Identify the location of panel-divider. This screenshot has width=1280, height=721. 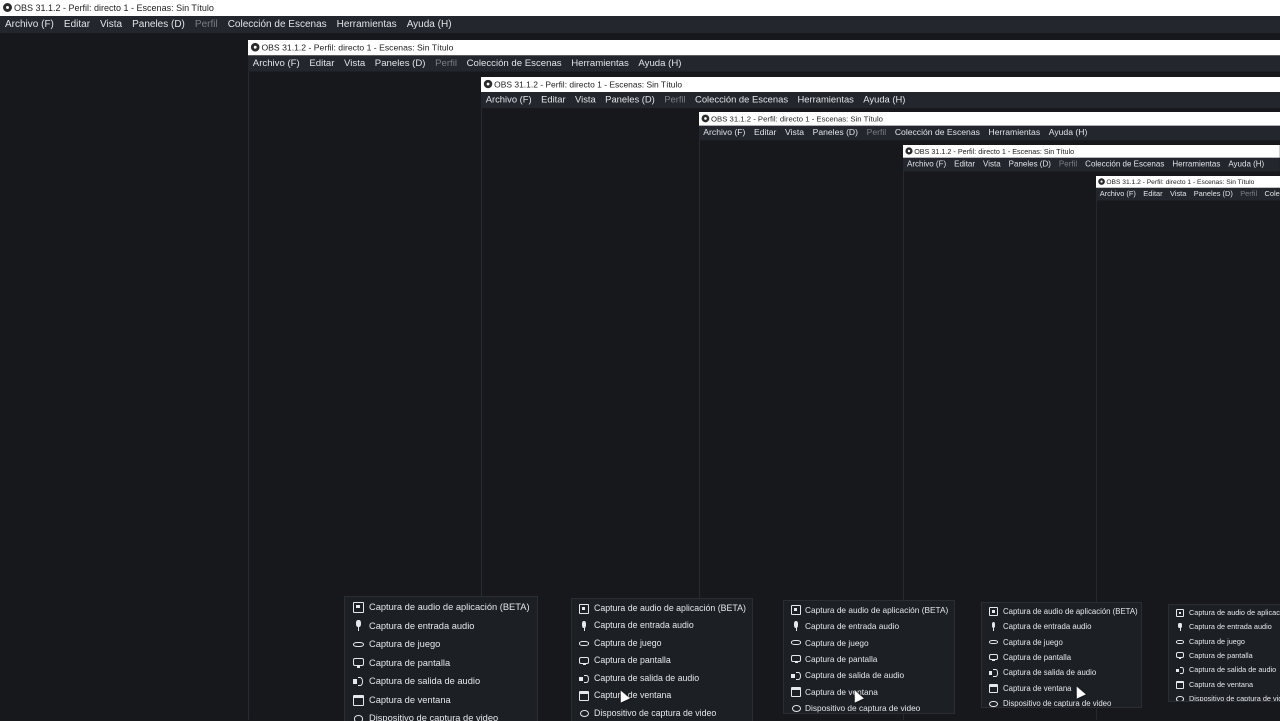
(248, 395).